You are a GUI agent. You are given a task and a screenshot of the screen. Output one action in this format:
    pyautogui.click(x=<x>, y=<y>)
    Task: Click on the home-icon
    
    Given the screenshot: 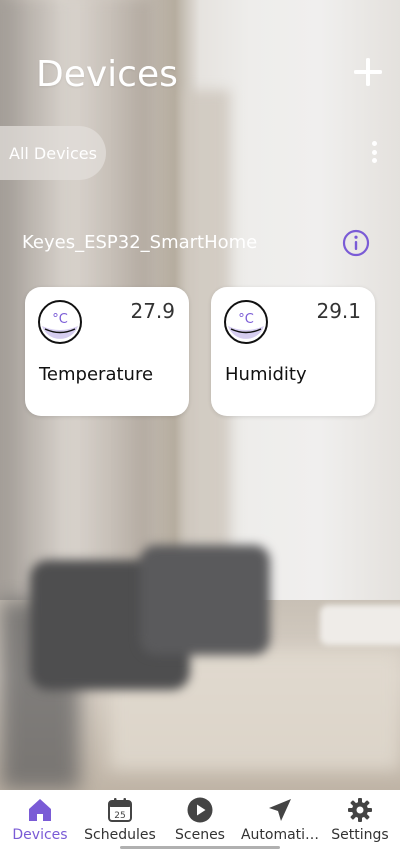 What is the action you would take?
    pyautogui.click(x=40, y=810)
    